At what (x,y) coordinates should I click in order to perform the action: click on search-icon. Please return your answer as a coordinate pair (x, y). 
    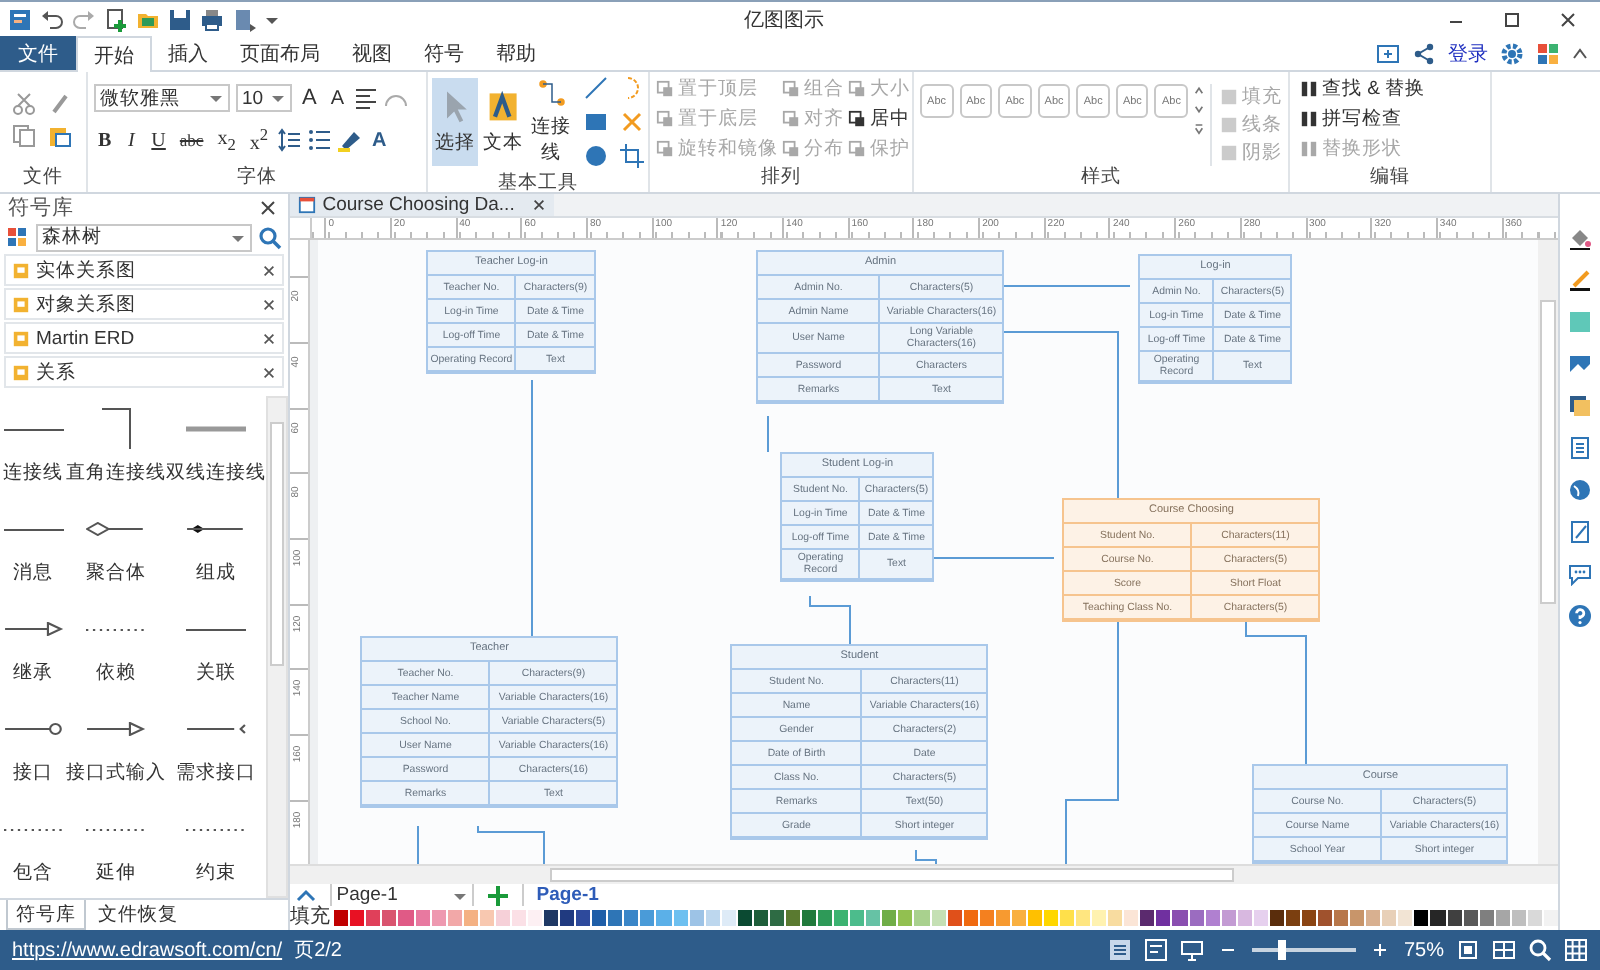
    Looking at the image, I should click on (270, 237).